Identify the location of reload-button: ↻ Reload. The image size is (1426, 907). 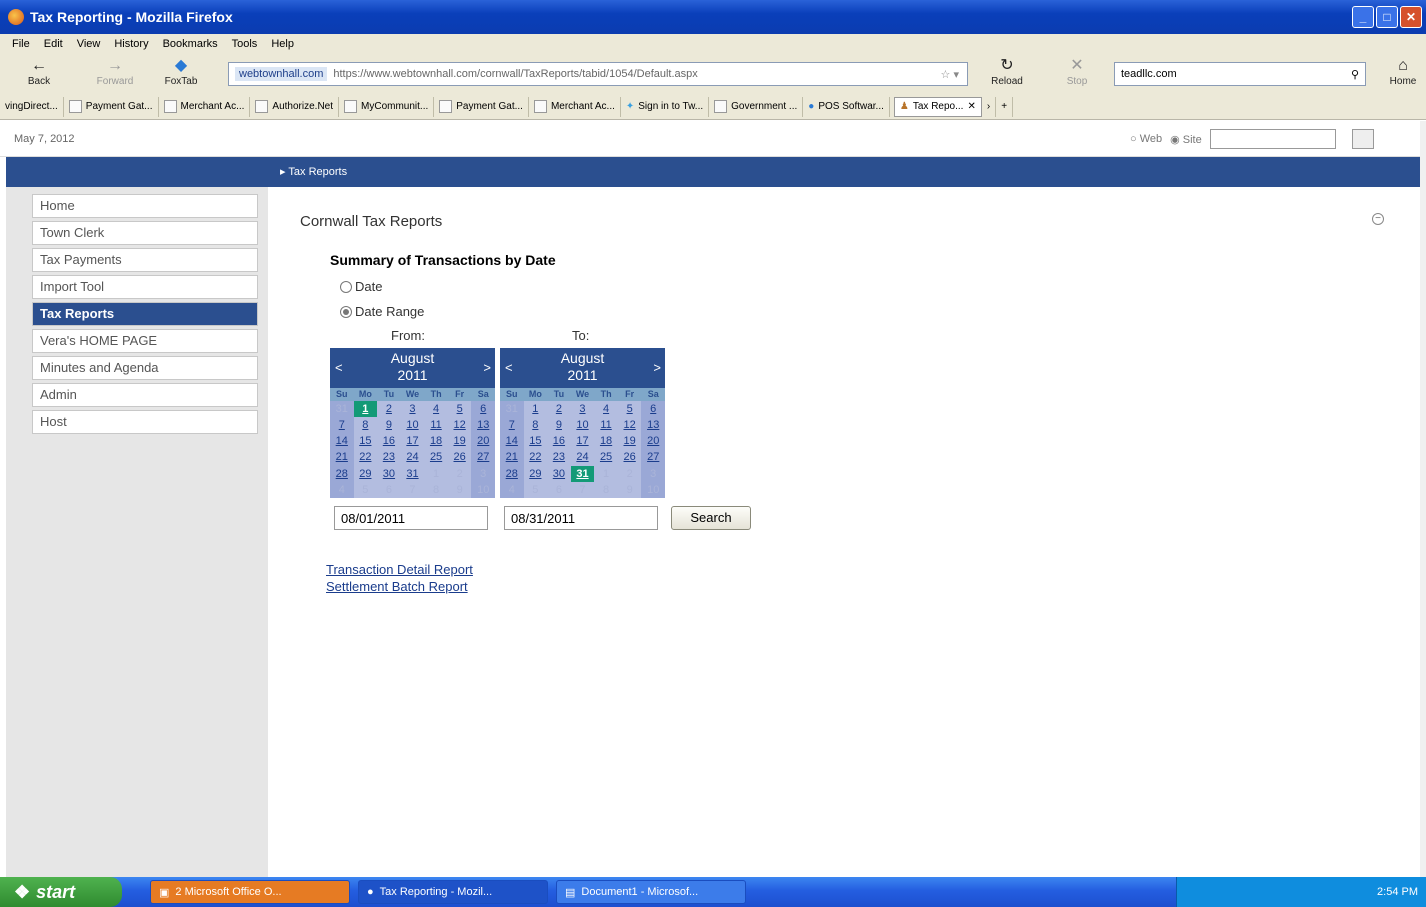
(1007, 74).